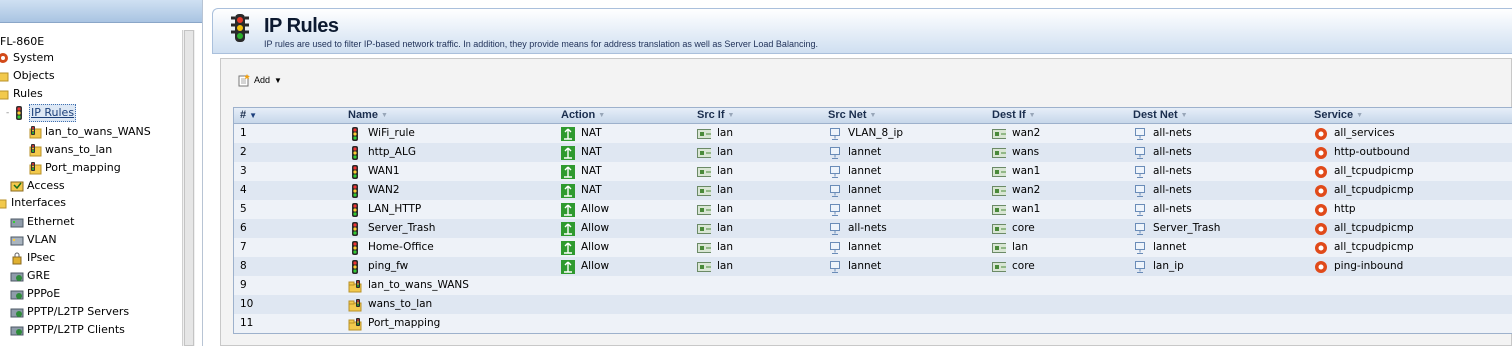 This screenshot has height=346, width=1512. Describe the element at coordinates (243, 285) in the screenshot. I see `cell-num: 9` at that location.